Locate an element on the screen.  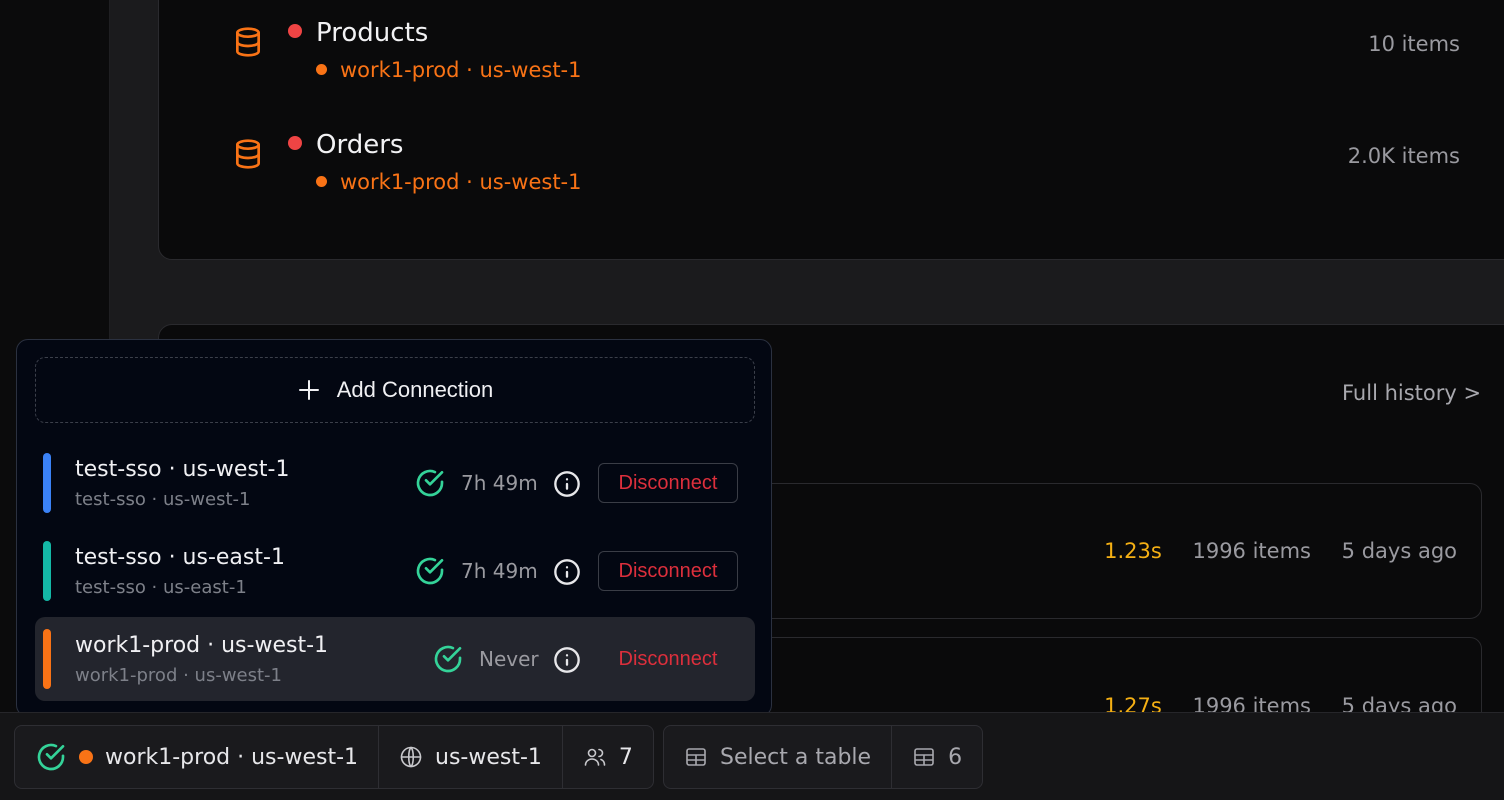
session-time: Never is located at coordinates (509, 659).